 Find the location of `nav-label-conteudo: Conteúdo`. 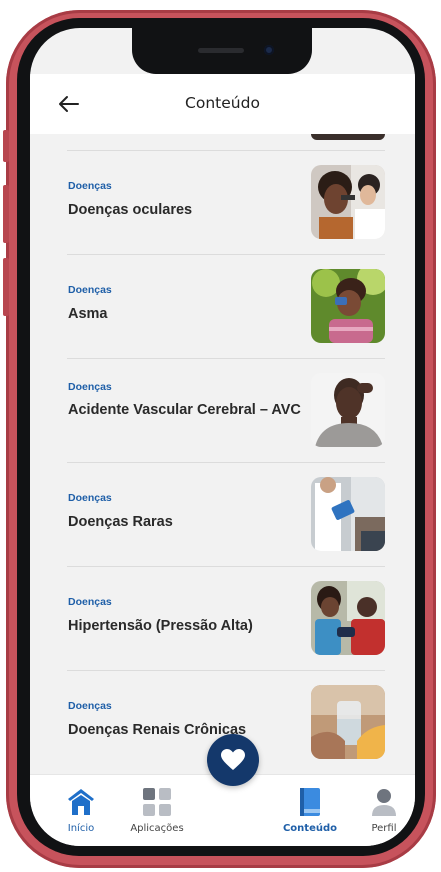

nav-label-conteudo: Conteúdo is located at coordinates (310, 828).